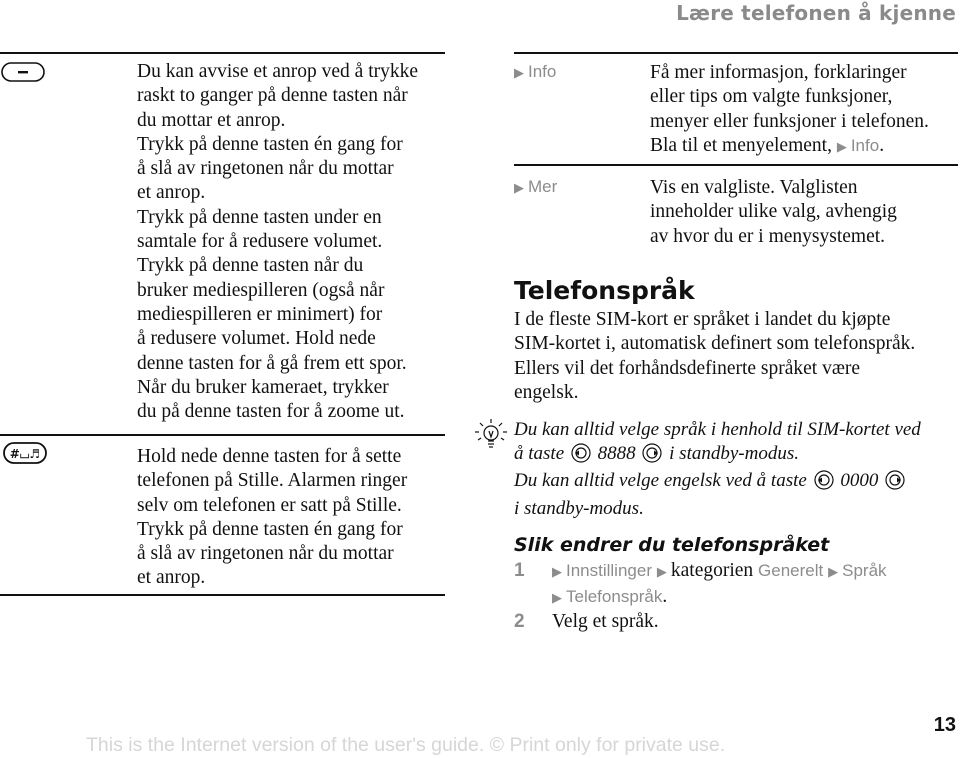 The height and width of the screenshot is (758, 960). What do you see at coordinates (605, 621) in the screenshot?
I see `step-2: Velg et språk.` at bounding box center [605, 621].